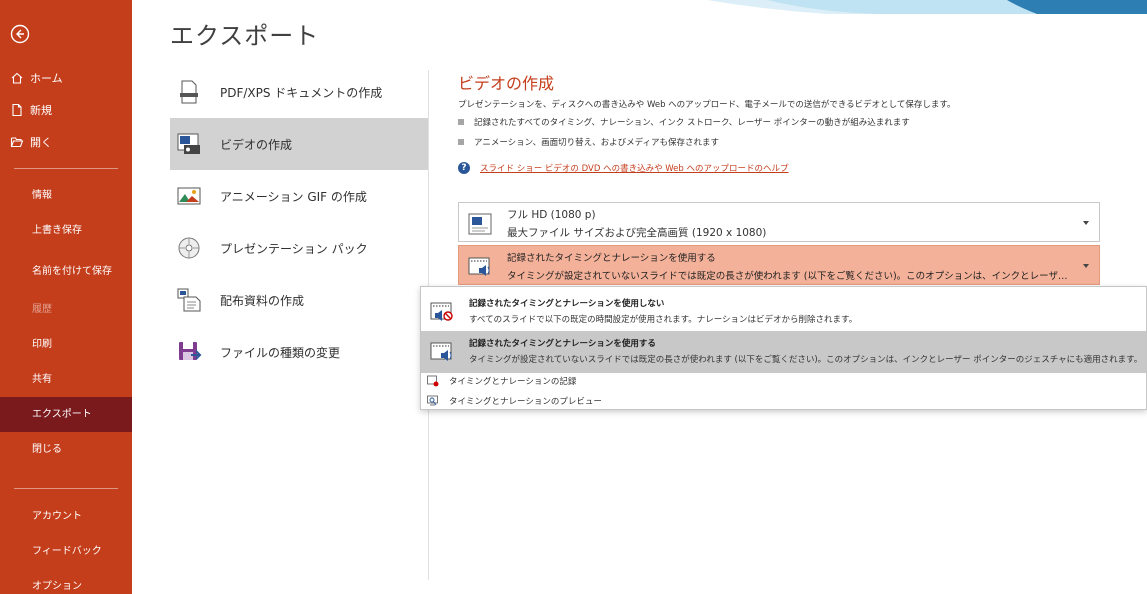 The image size is (1147, 594). I want to click on no-narration-icon, so click(441, 311).